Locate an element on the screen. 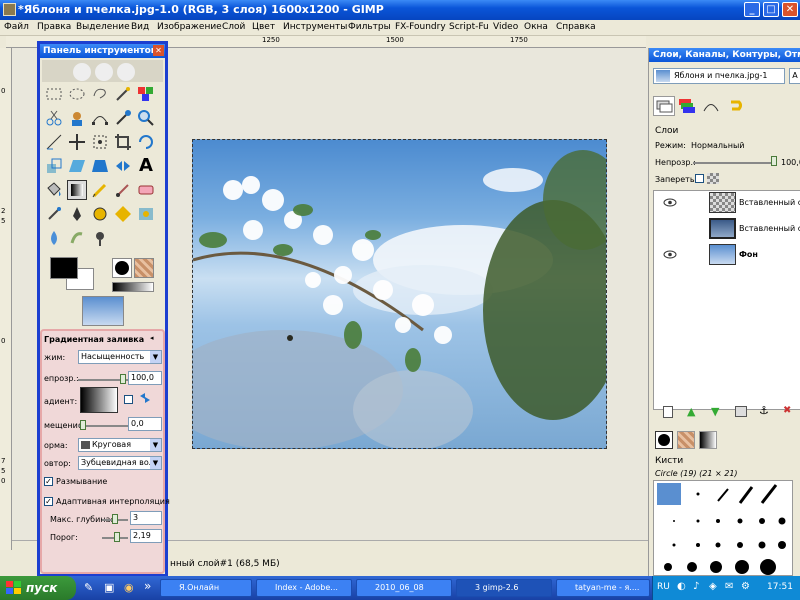 The image size is (800, 600). taskbar-button: Я.Онлайн is located at coordinates (206, 588).